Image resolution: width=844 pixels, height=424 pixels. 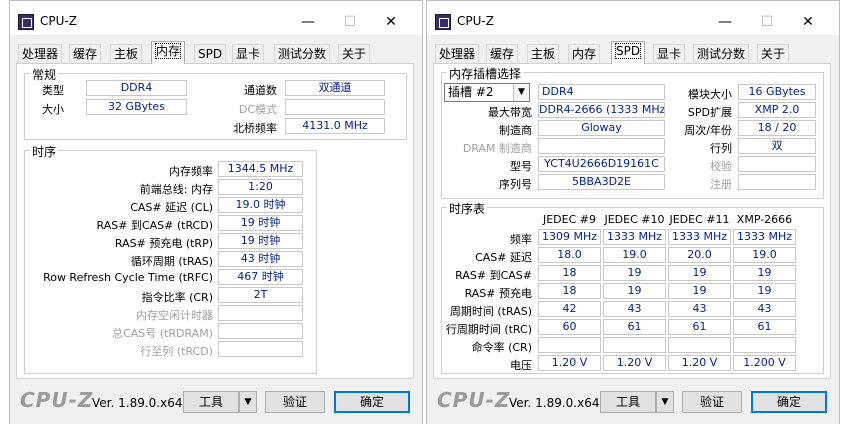 I want to click on timing-row-label: 行至列 (tRCD), so click(x=176, y=351).